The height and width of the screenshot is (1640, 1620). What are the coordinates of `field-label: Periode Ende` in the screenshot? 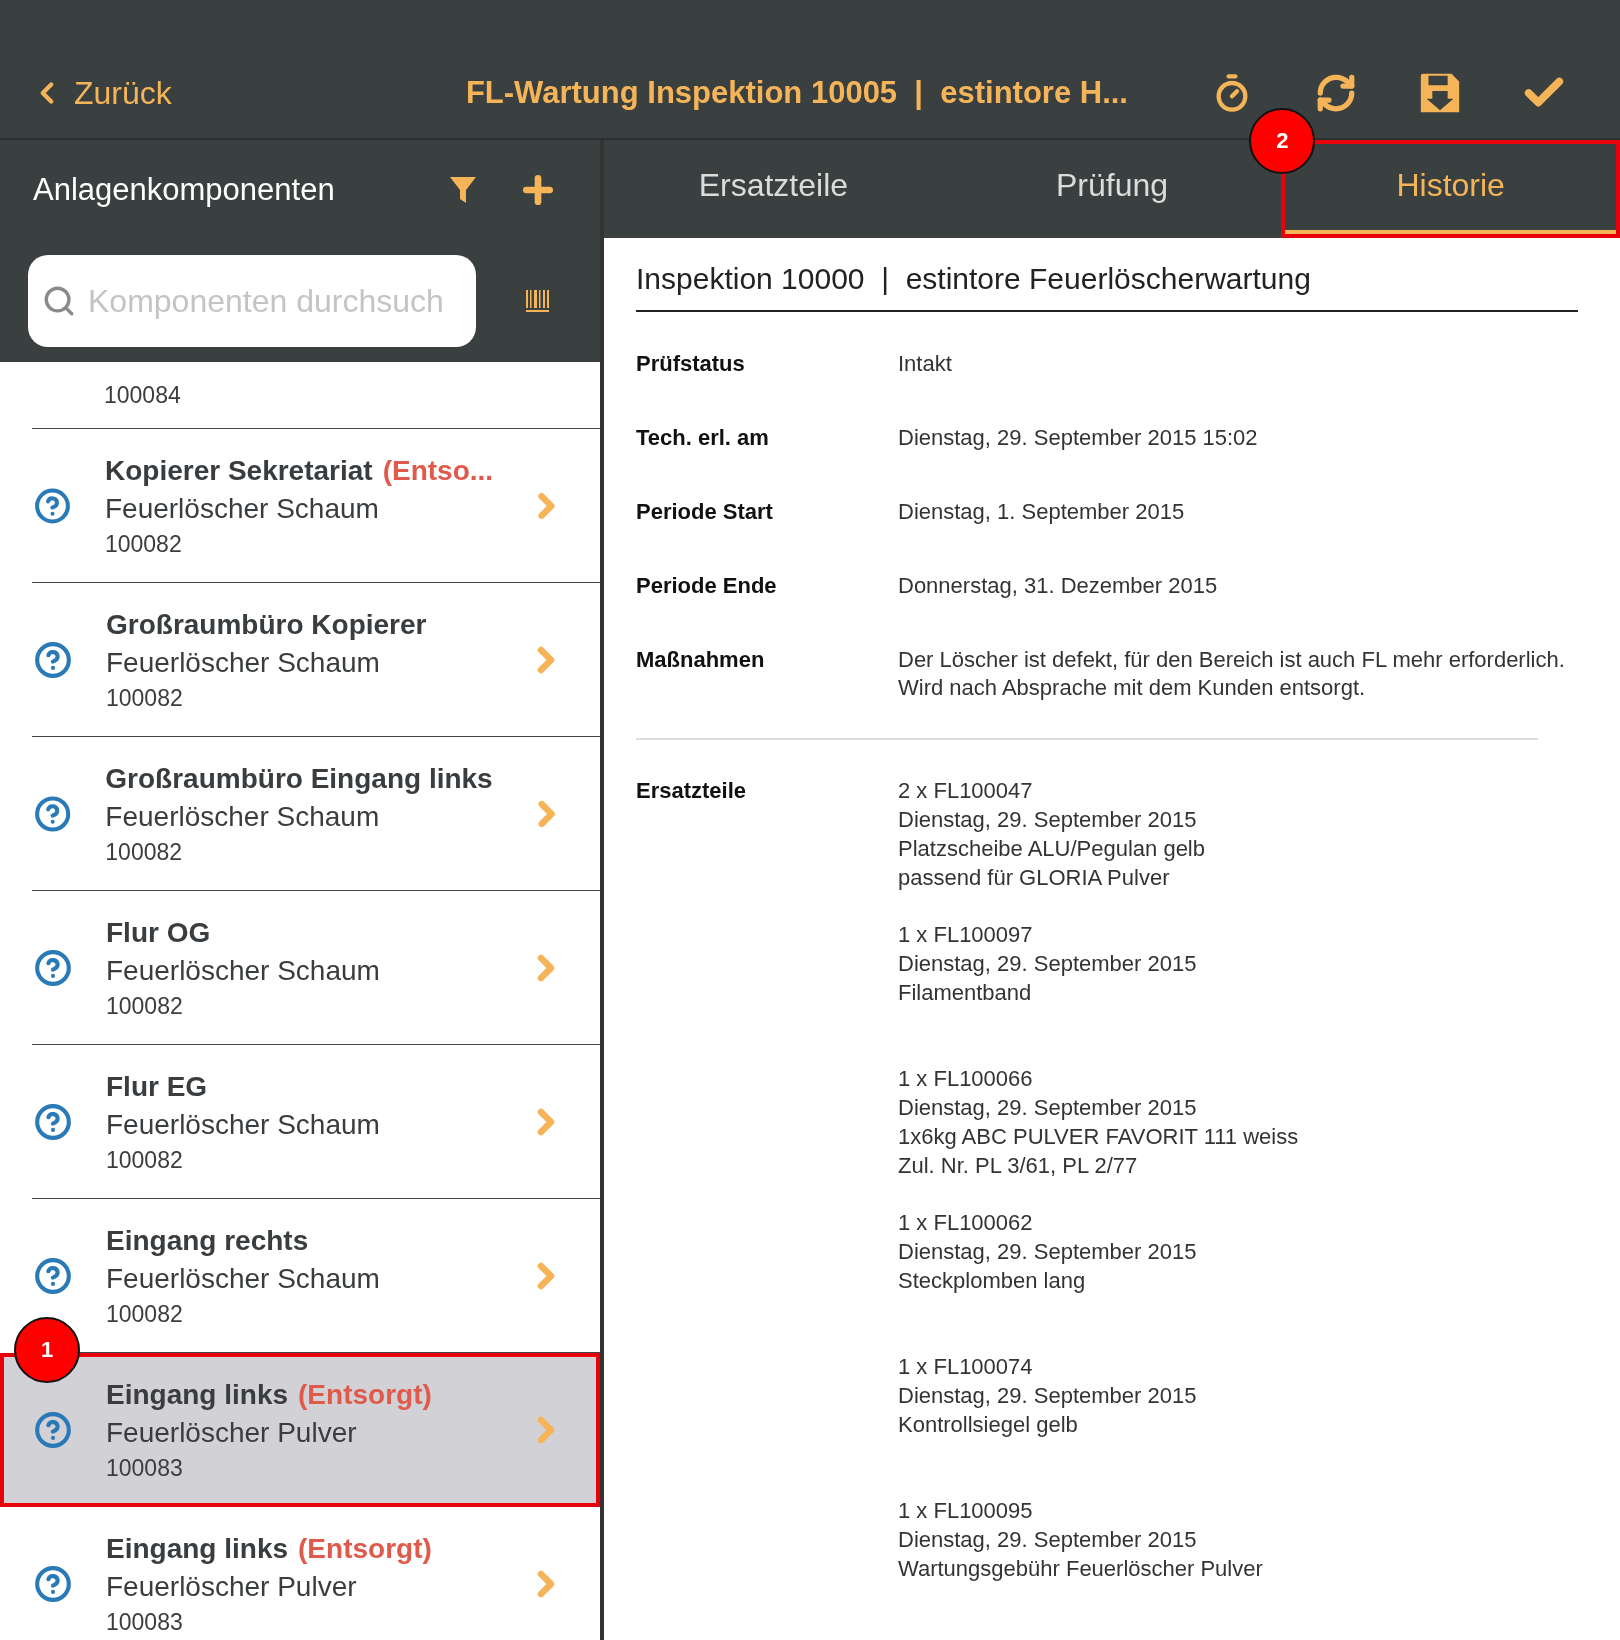 It's located at (707, 586).